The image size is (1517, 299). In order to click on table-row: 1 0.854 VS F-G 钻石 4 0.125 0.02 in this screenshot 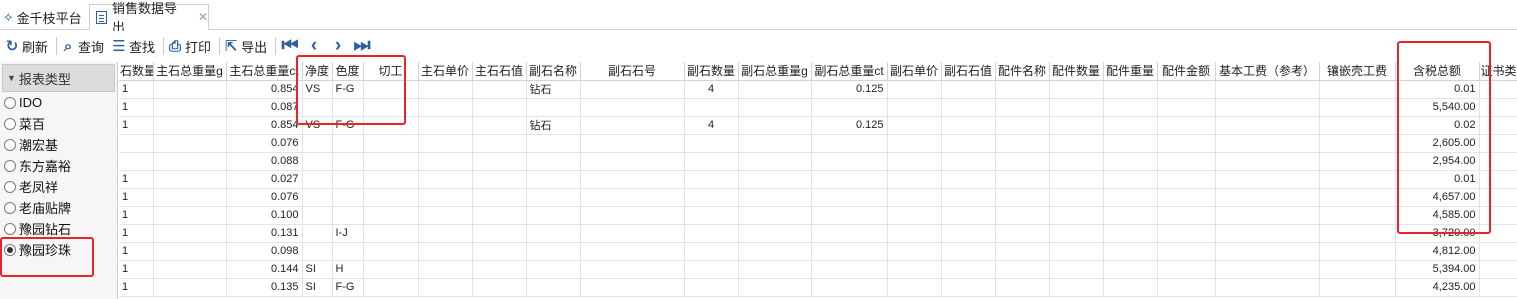, I will do `click(818, 125)`.